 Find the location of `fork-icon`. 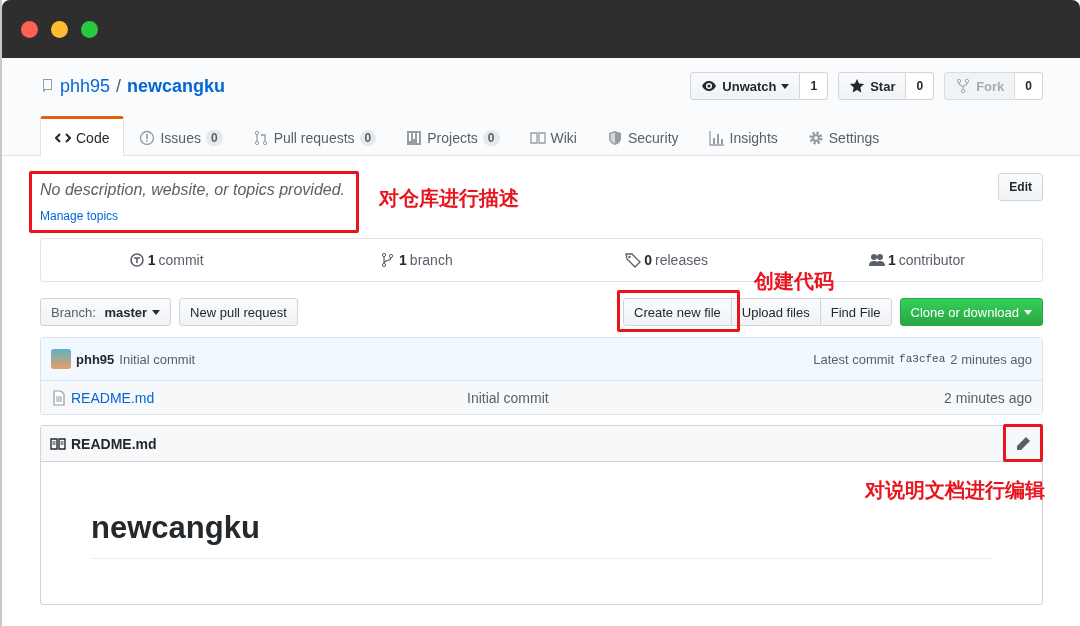

fork-icon is located at coordinates (963, 86).